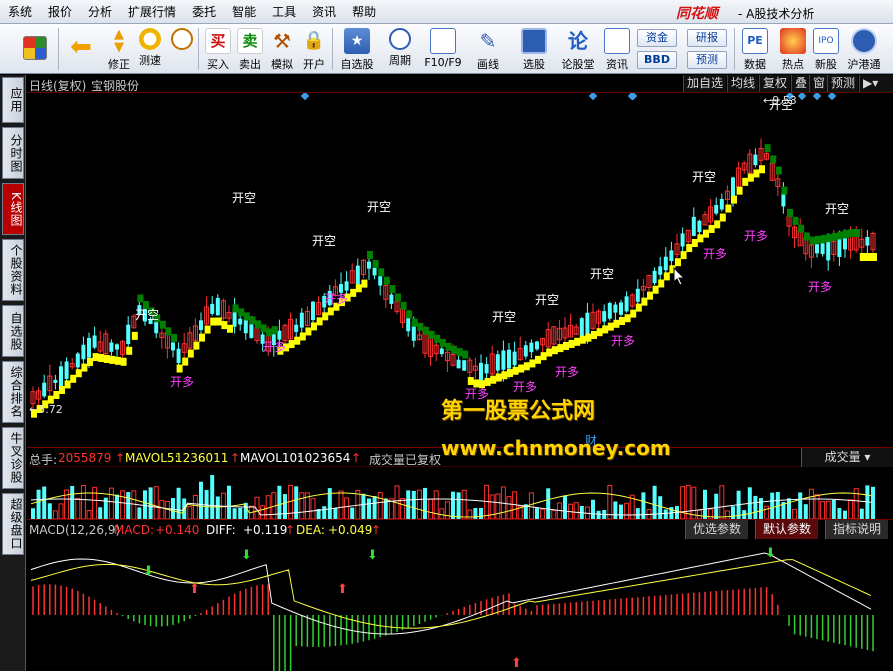 The height and width of the screenshot is (671, 893). What do you see at coordinates (35, 49) in the screenshot?
I see `windows-grid-button` at bounding box center [35, 49].